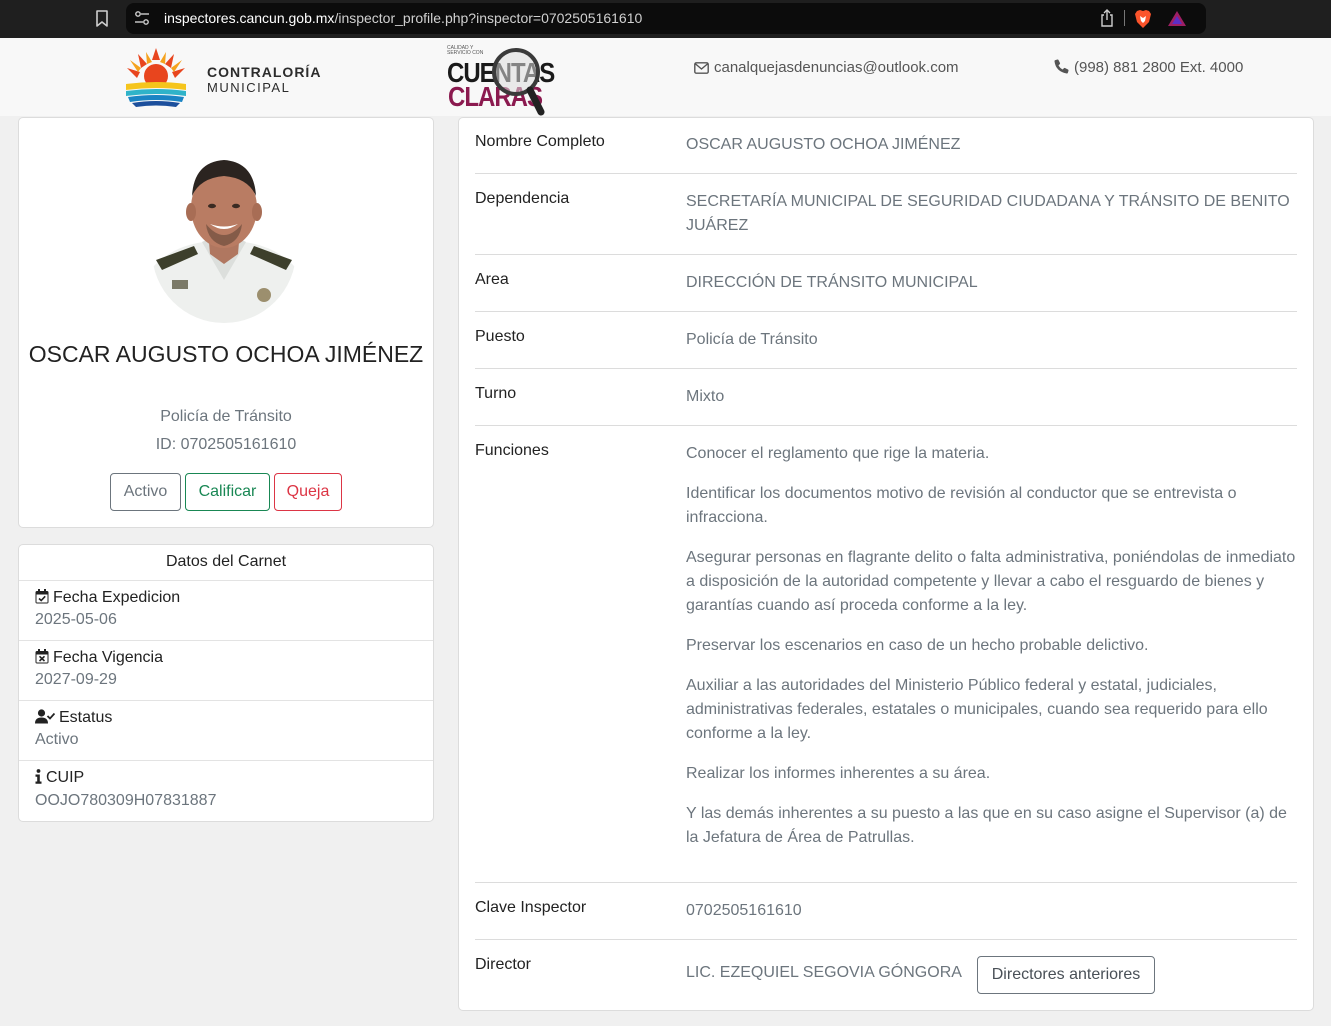 The width and height of the screenshot is (1331, 1026). What do you see at coordinates (465, 50) in the screenshot?
I see `cuentas-claras-tagline: CALIDAD Y SERVICIO CON` at bounding box center [465, 50].